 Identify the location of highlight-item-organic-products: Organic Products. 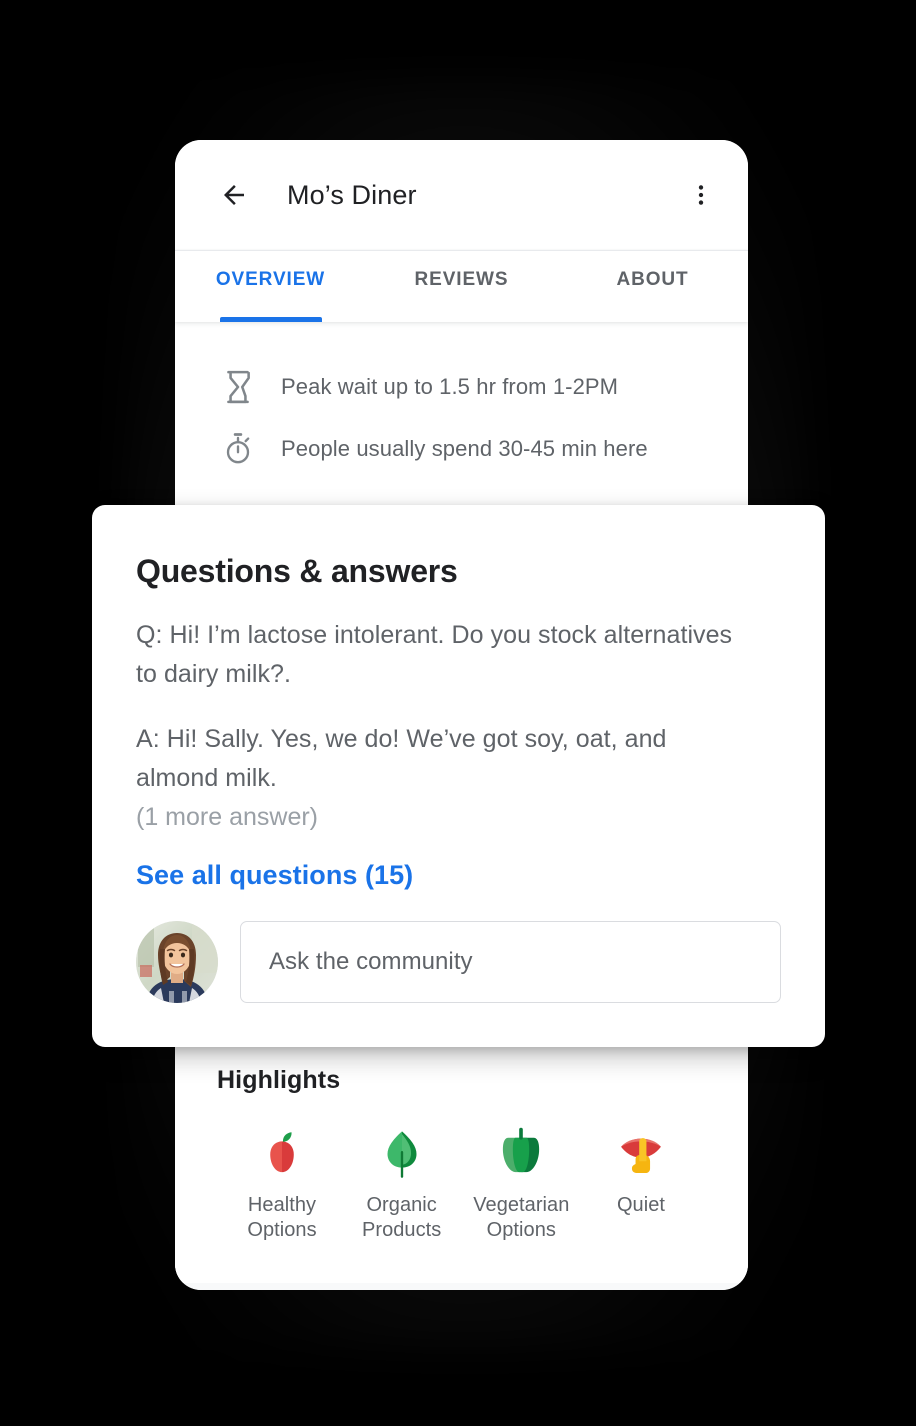
(402, 1182).